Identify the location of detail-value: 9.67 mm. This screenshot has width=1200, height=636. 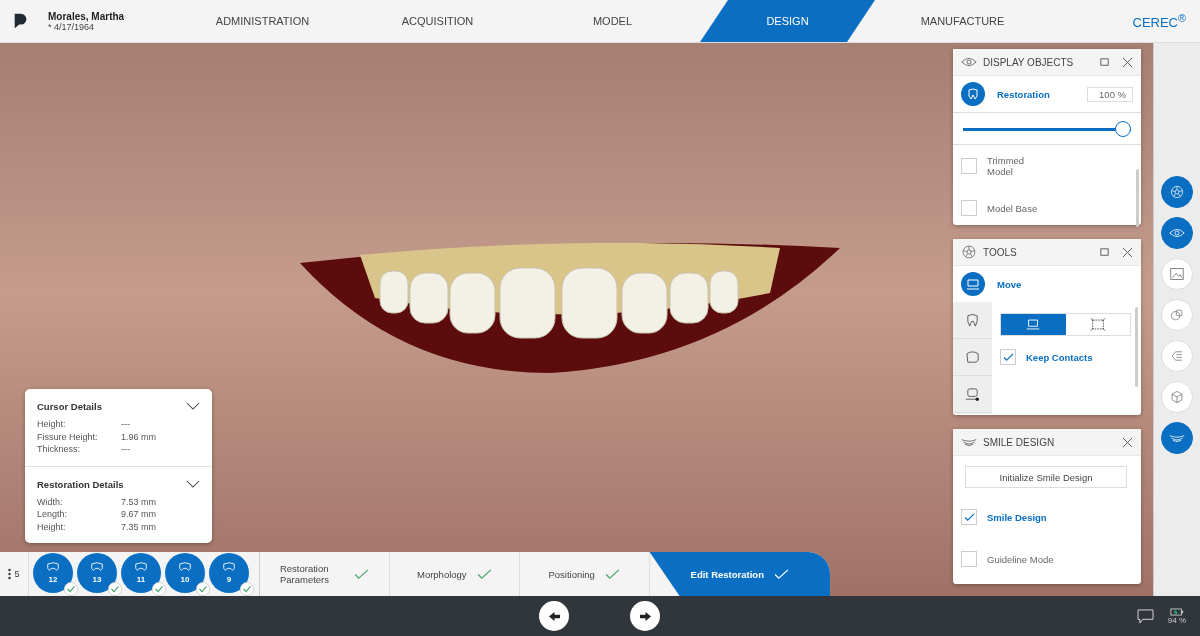
(138, 514).